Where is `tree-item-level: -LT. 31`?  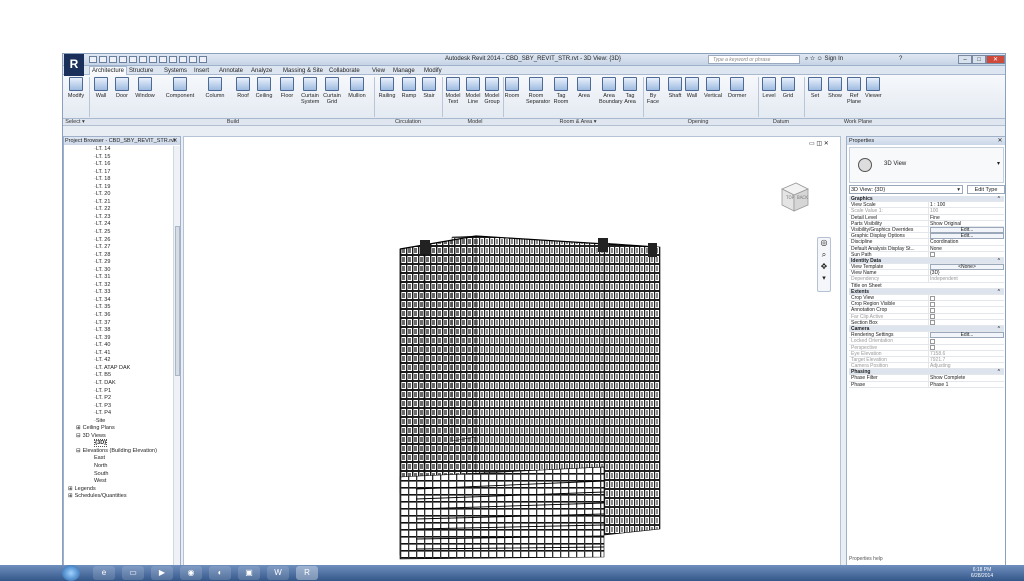
tree-item-level: -LT. 31 is located at coordinates (119, 278).